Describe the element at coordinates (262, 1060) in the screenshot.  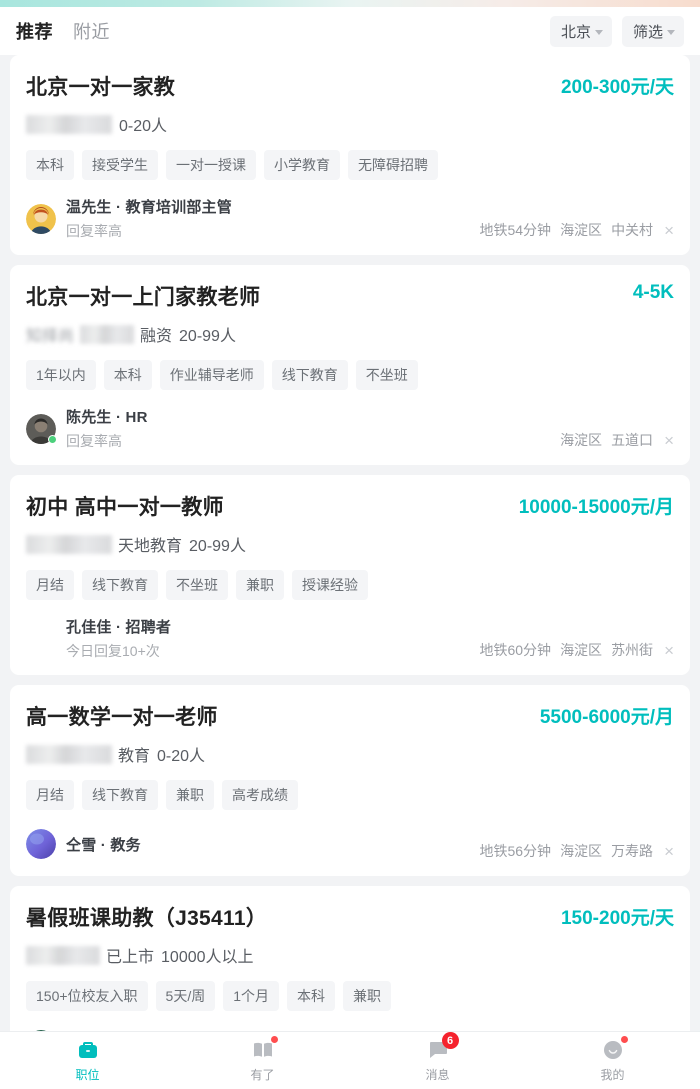
I see `nav-item-book: 有了` at that location.